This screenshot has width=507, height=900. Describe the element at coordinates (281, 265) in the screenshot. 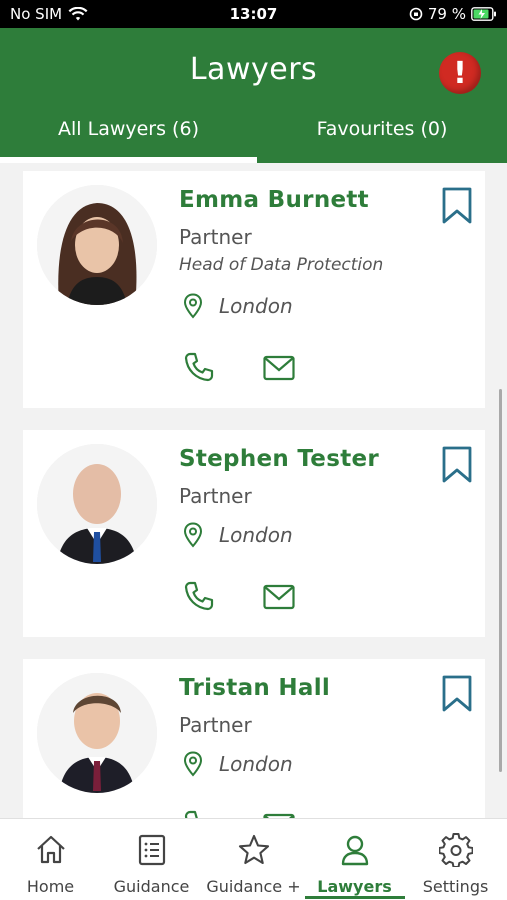

I see `lawyer-title: Head of Data Protection` at that location.